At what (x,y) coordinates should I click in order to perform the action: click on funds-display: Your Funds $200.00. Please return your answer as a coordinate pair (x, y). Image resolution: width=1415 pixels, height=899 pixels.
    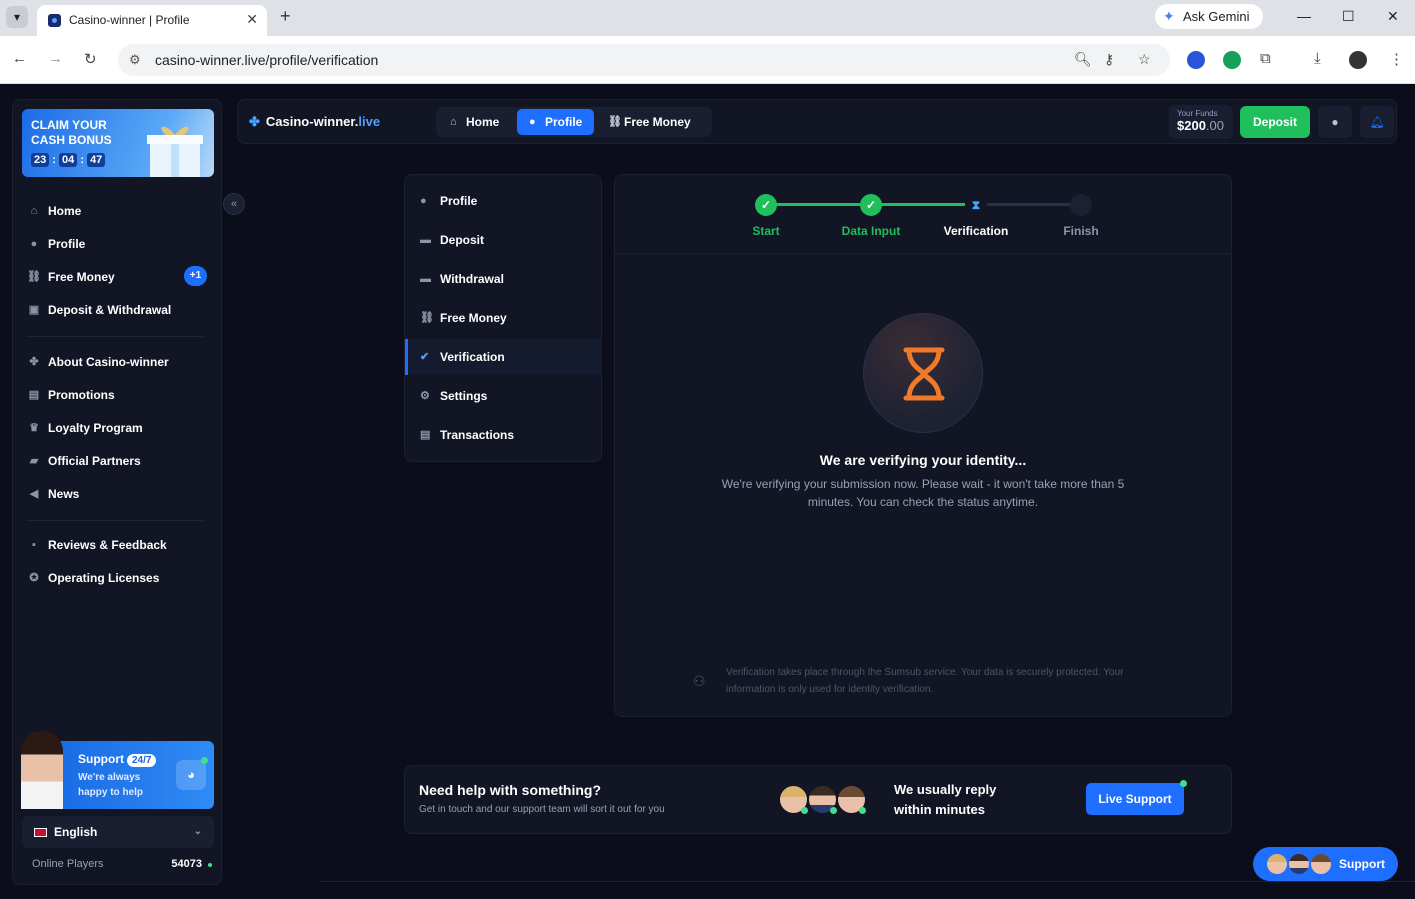
    Looking at the image, I should click on (1201, 122).